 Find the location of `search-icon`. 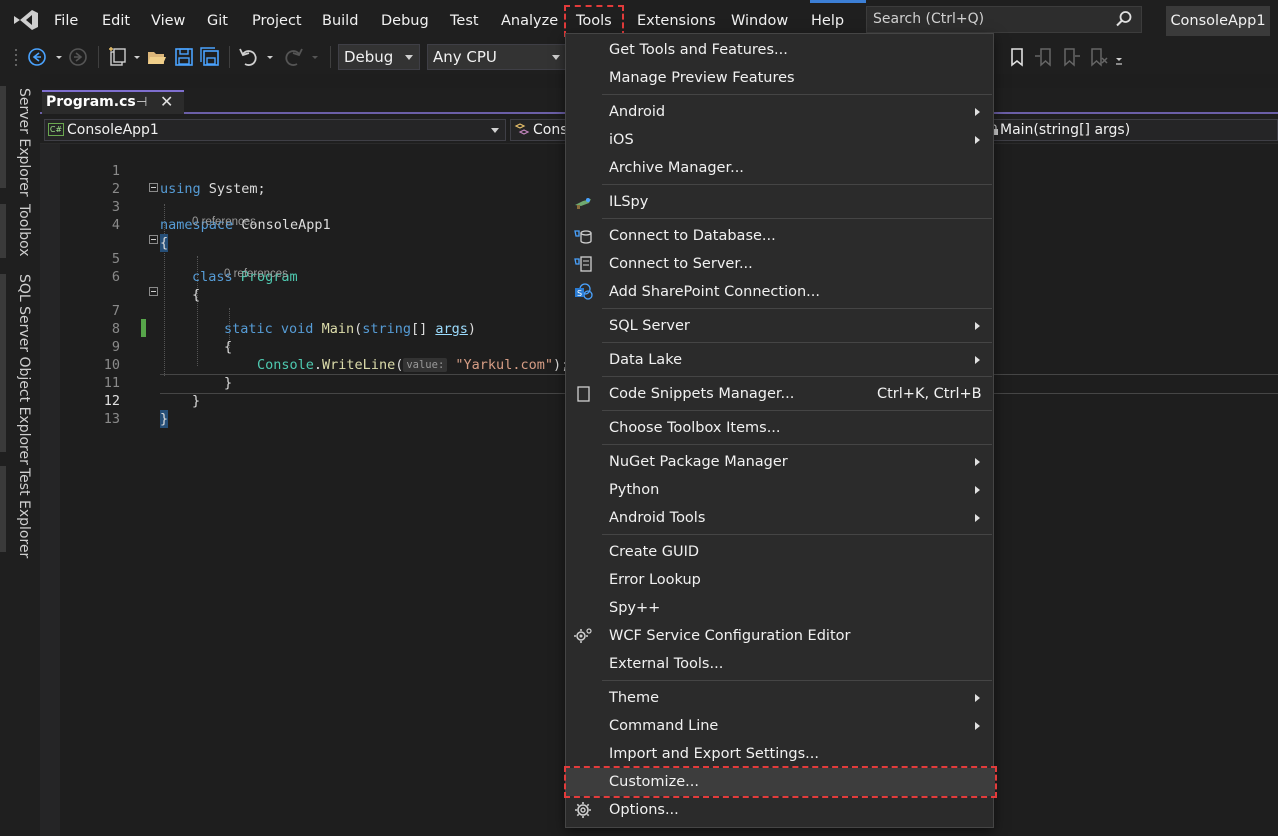

search-icon is located at coordinates (1124, 19).